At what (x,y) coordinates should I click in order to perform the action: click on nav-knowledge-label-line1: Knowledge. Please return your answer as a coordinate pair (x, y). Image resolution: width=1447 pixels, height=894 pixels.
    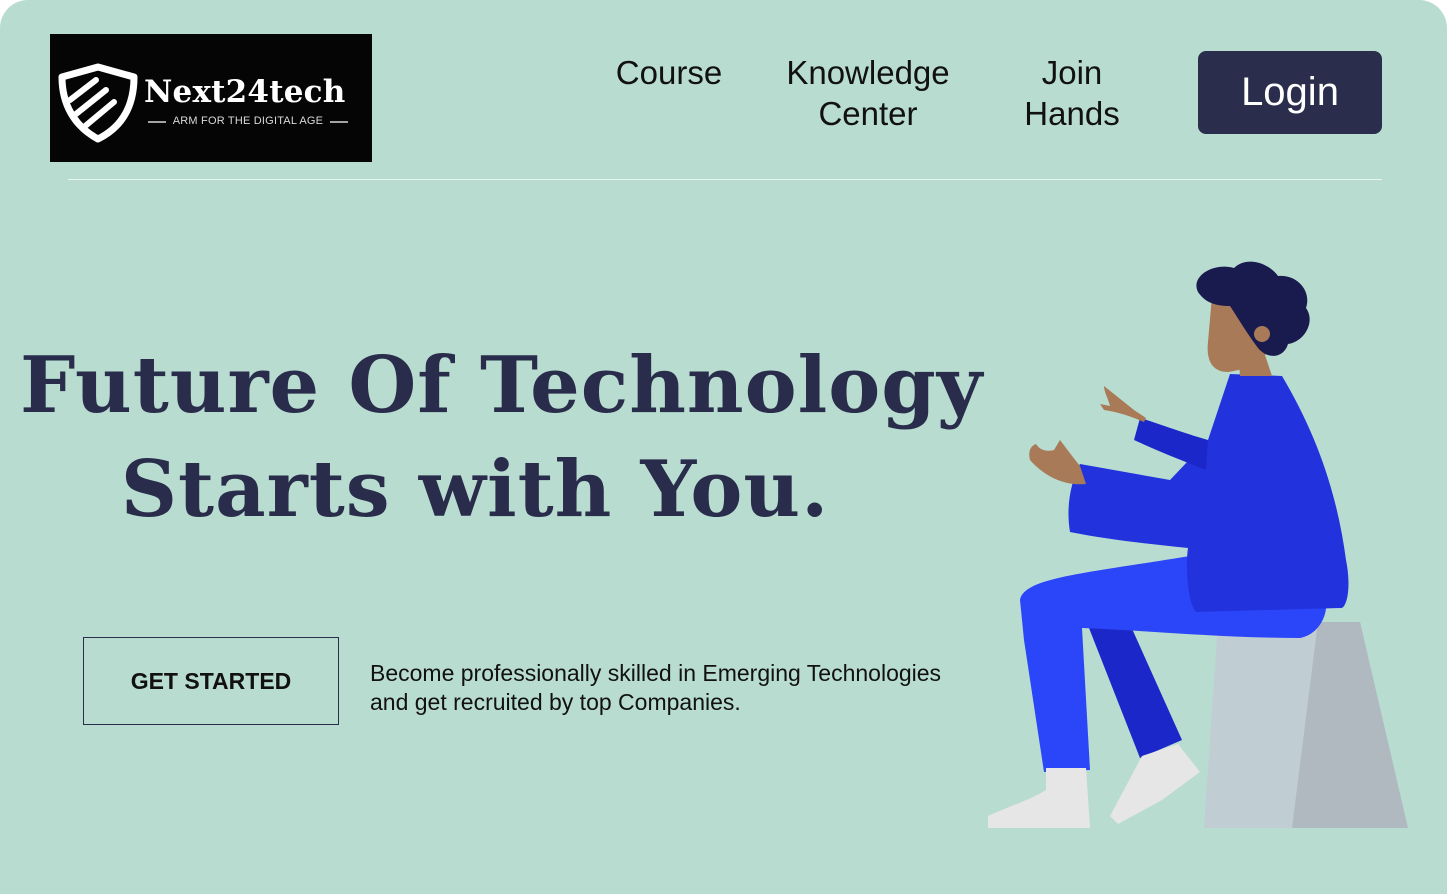
    Looking at the image, I should click on (868, 72).